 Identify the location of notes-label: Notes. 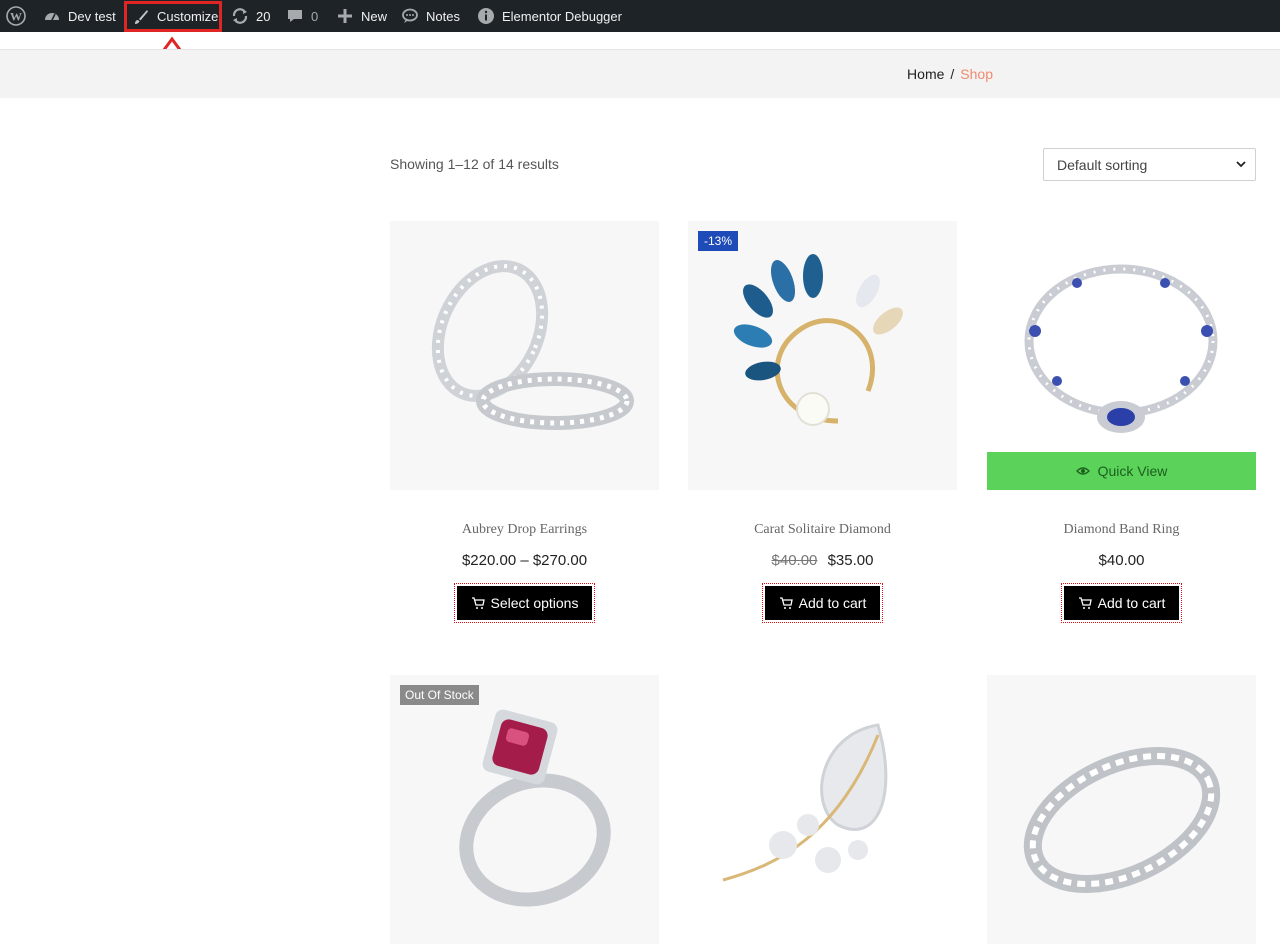
(443, 16).